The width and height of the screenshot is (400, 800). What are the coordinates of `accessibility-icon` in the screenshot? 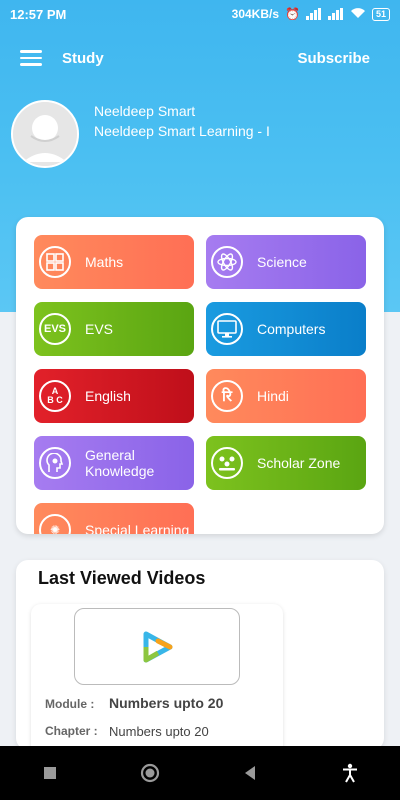 It's located at (350, 773).